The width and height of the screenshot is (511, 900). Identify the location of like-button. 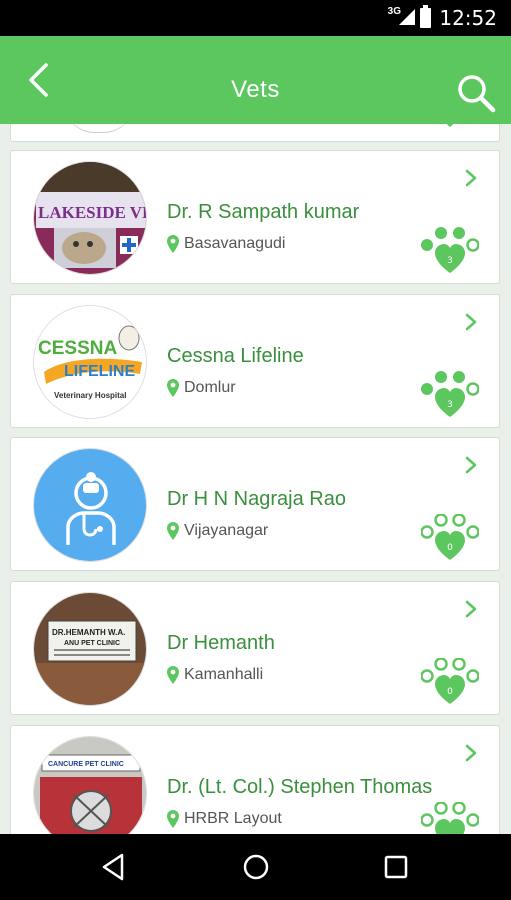
(450, 817).